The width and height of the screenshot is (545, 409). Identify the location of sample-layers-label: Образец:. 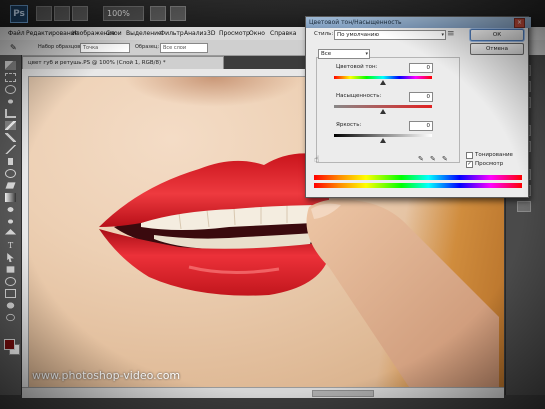
(147, 47).